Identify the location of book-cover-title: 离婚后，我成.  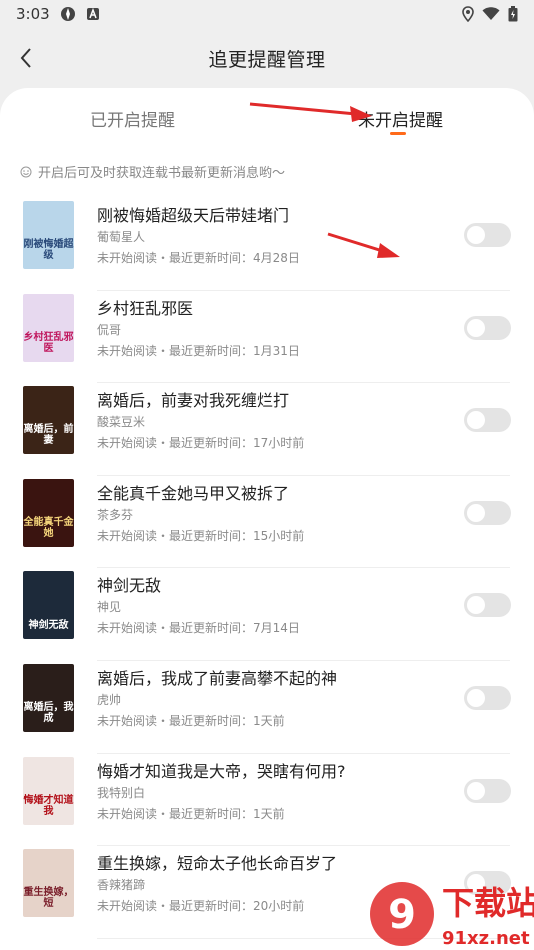
(48, 712).